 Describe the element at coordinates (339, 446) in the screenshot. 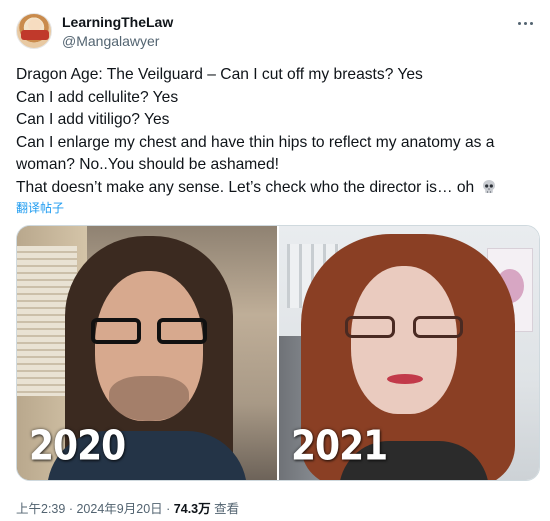

I see `photo-caption-year: 2021` at that location.